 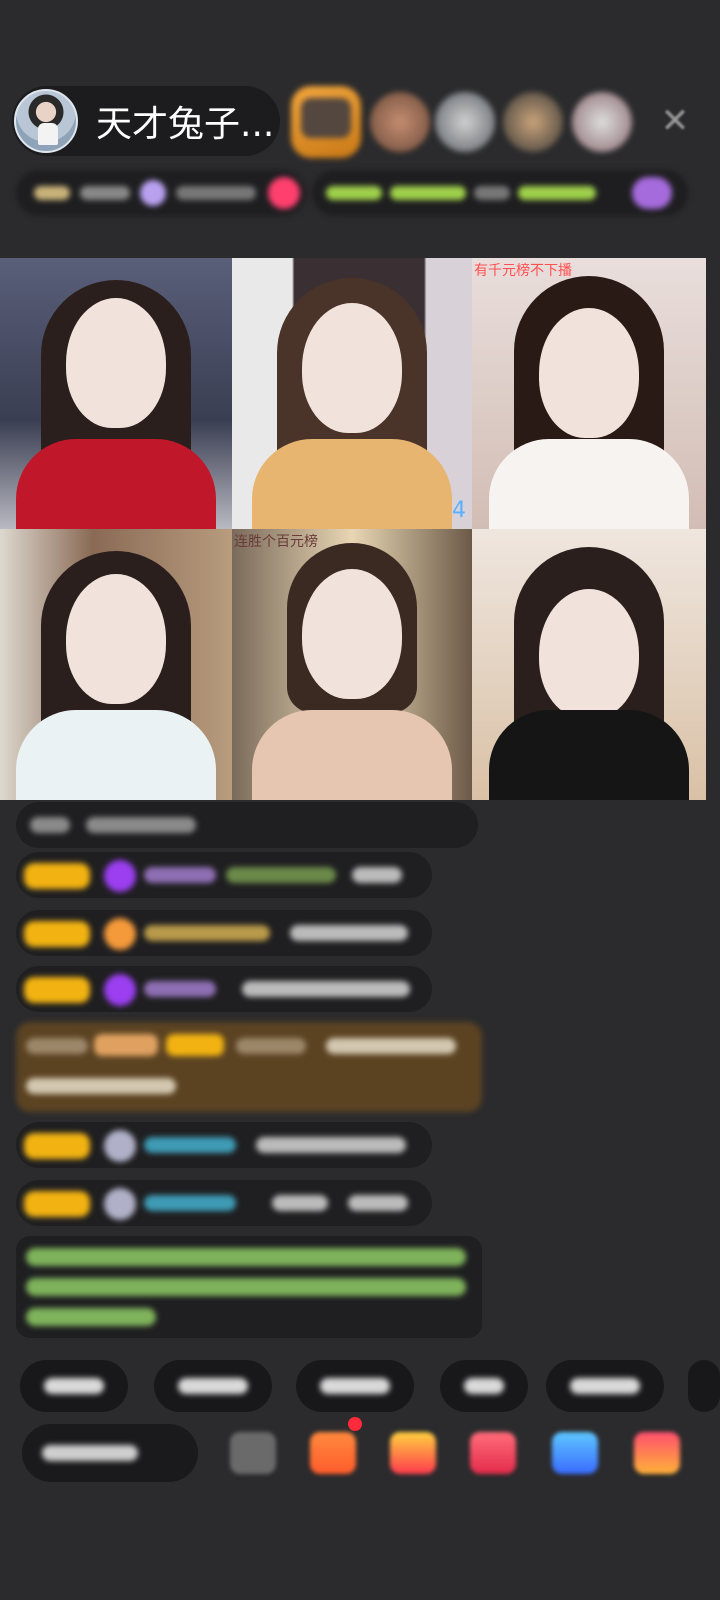 I want to click on room-stats-pill, so click(x=161, y=193).